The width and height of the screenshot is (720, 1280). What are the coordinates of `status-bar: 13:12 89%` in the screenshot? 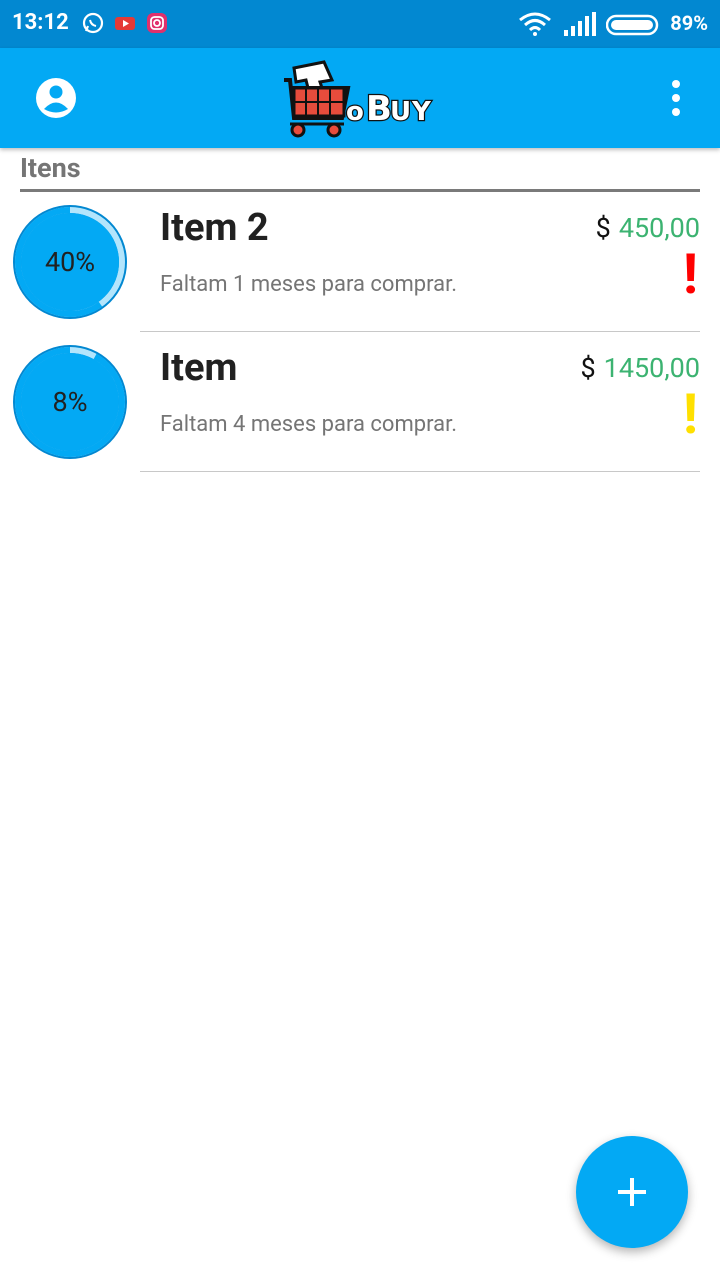 It's located at (360, 24).